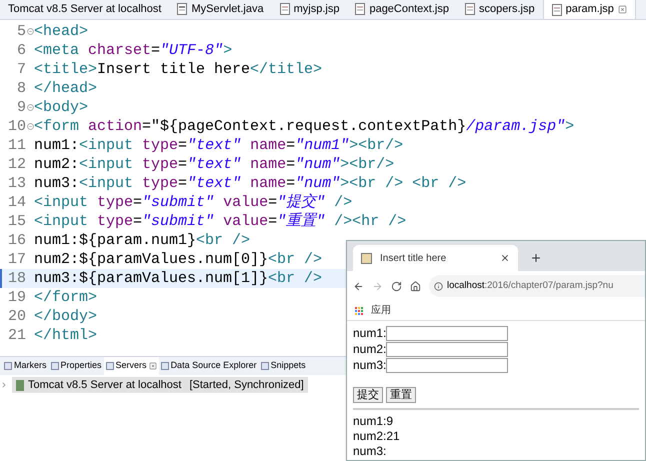 The height and width of the screenshot is (461, 646). What do you see at coordinates (25, 366) in the screenshot?
I see `panel-tab: Markers` at bounding box center [25, 366].